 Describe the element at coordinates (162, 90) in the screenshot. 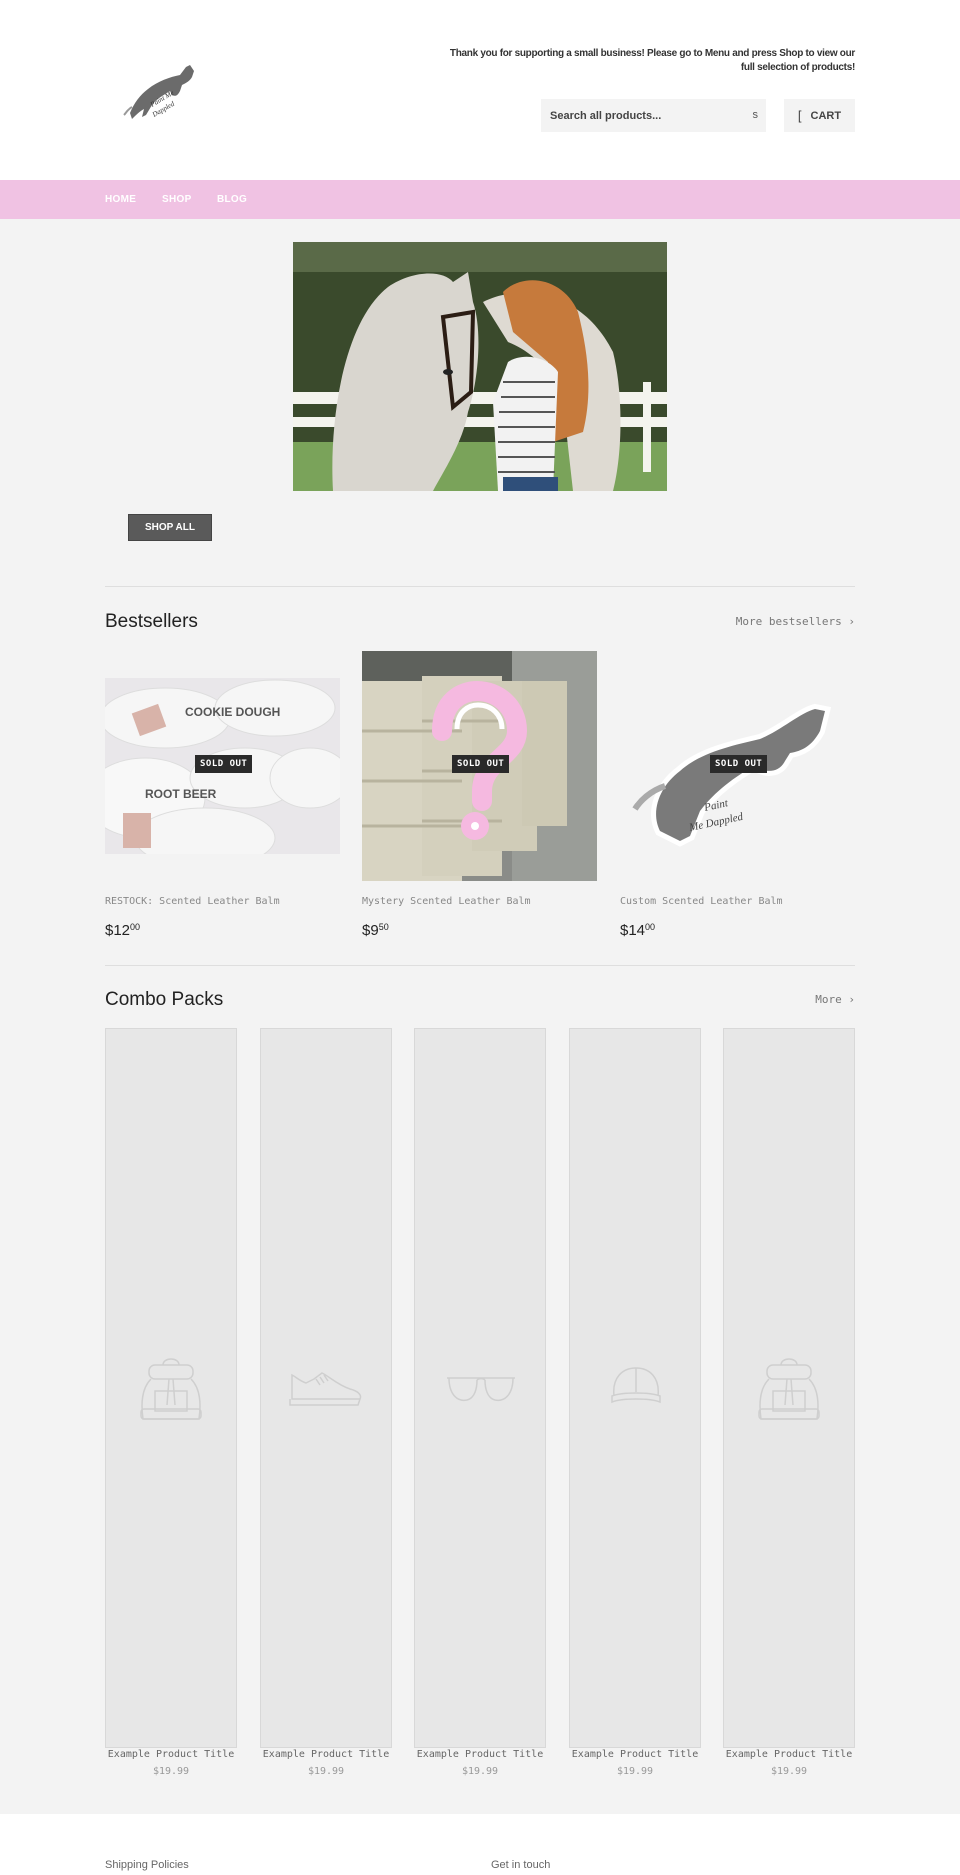

I see `store-logo: Paint Me Dappled` at that location.